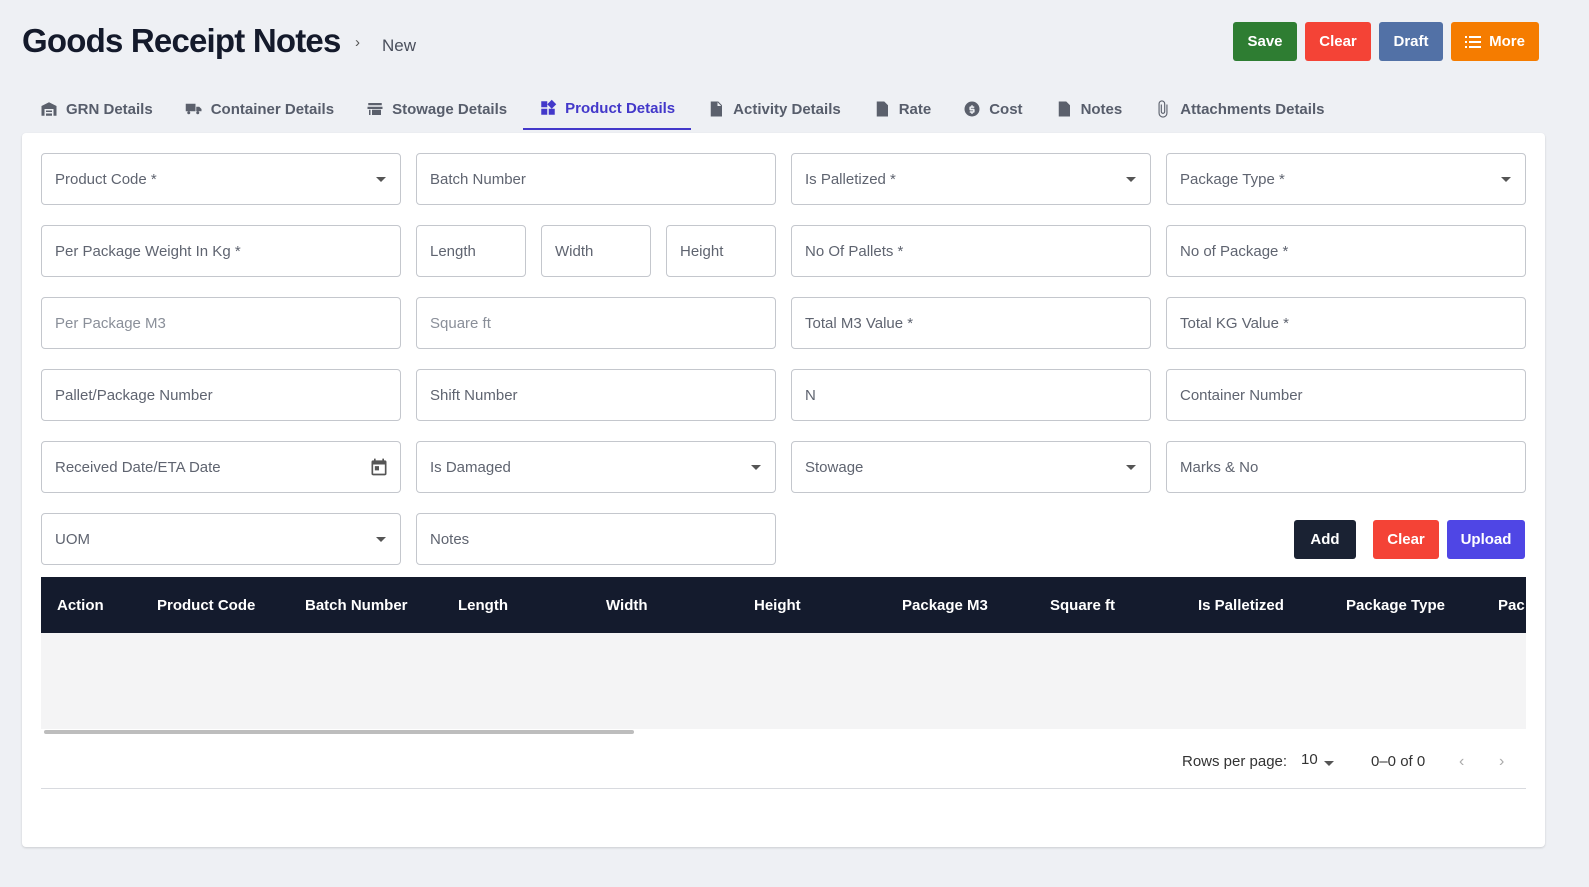  Describe the element at coordinates (1507, 41) in the screenshot. I see `more-button-label: More` at that location.